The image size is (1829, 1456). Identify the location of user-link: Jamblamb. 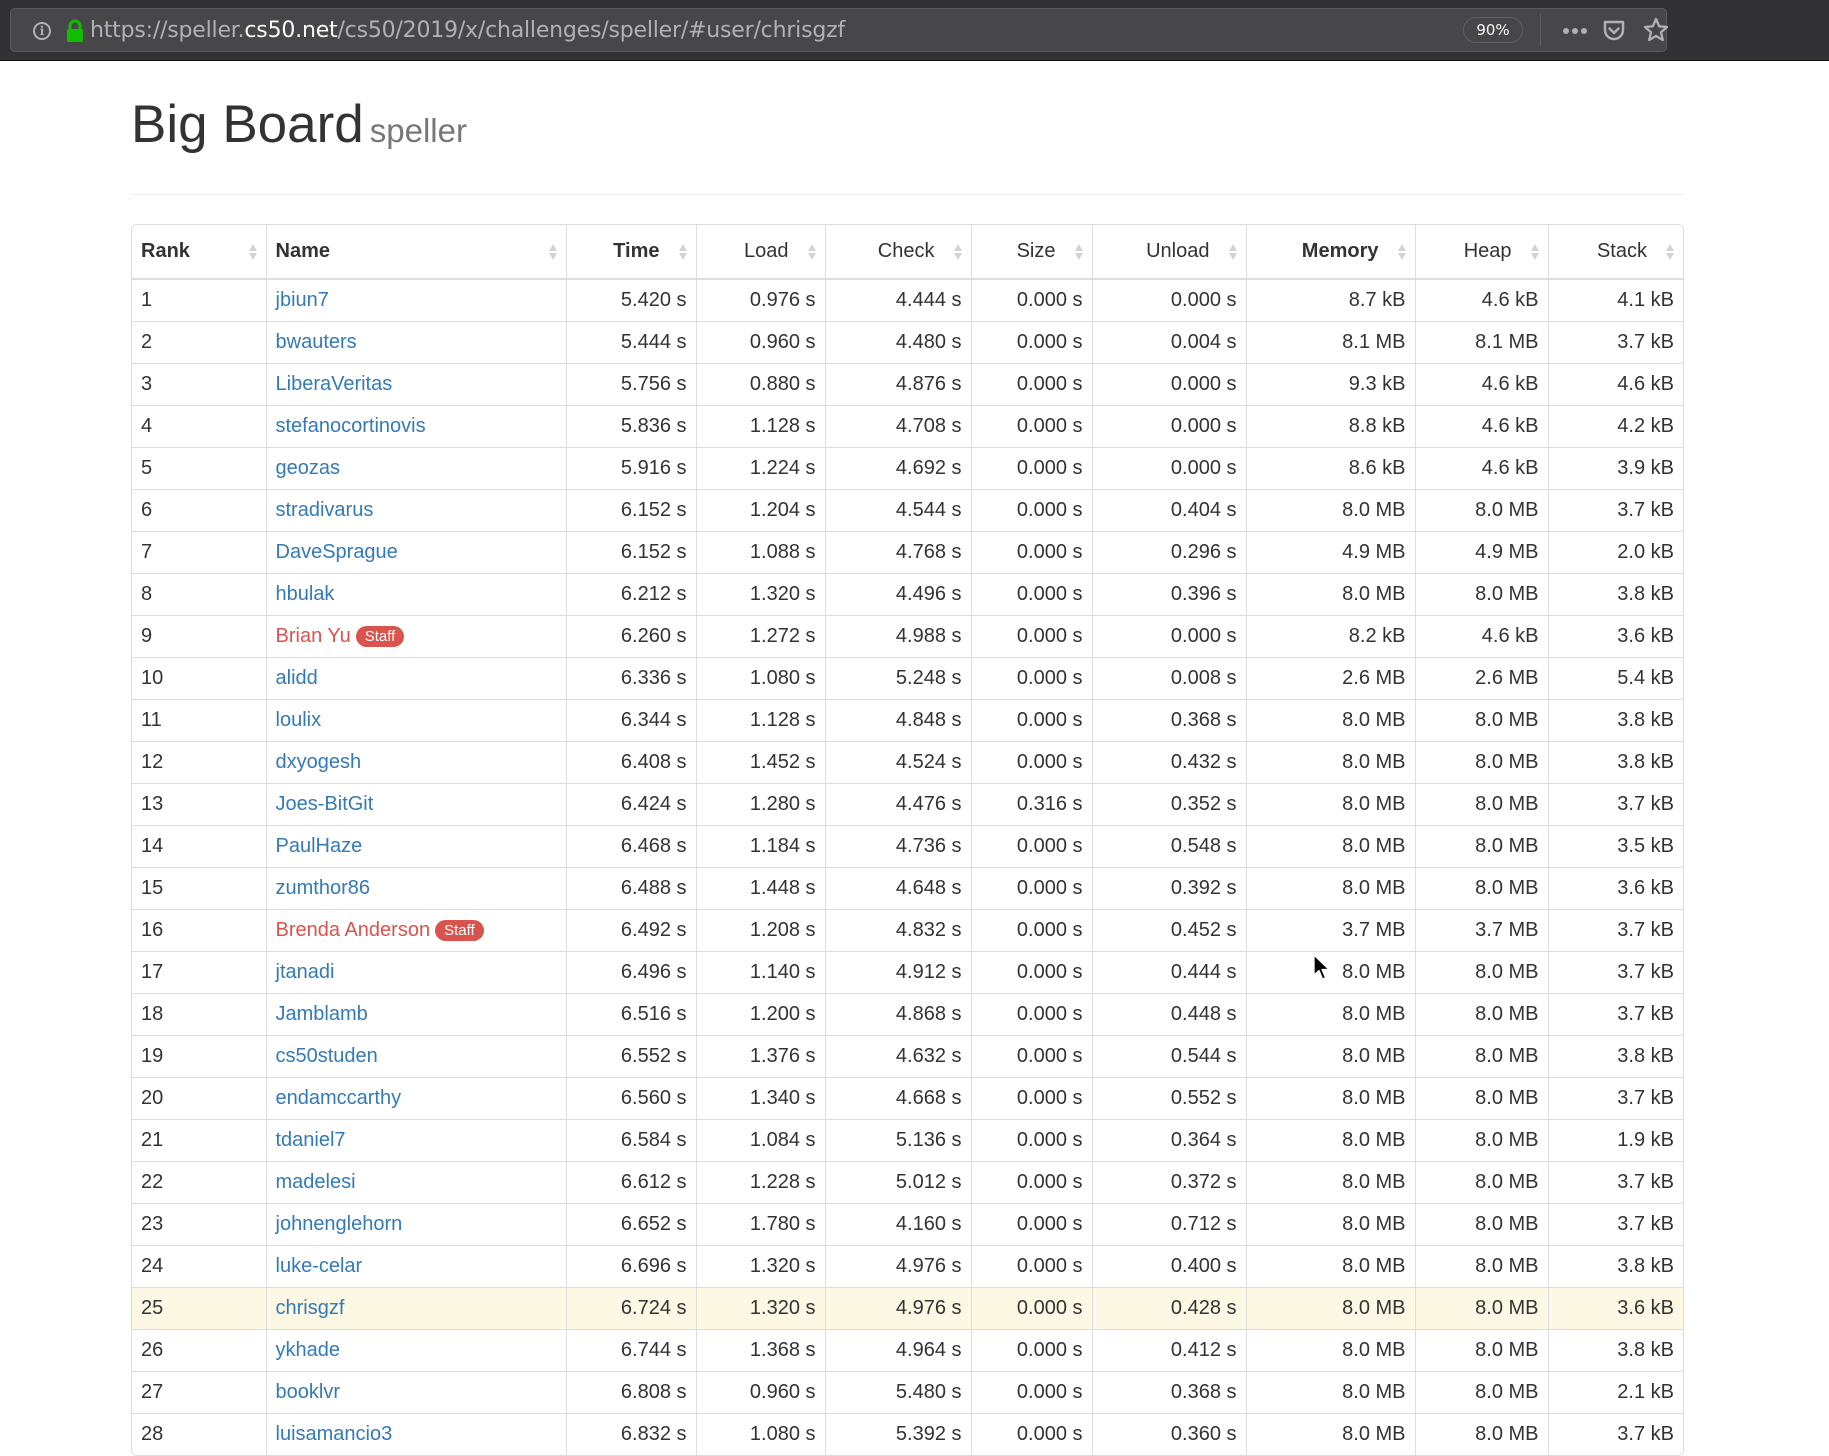
(322, 1014).